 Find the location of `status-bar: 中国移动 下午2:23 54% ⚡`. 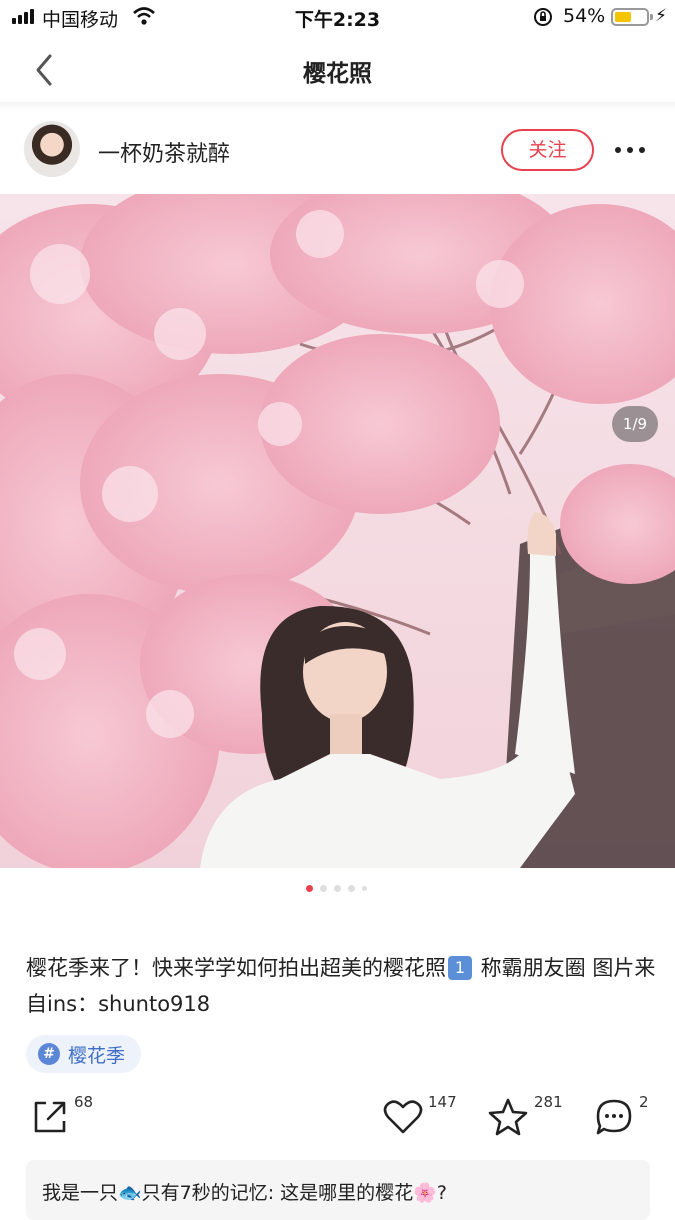

status-bar: 中国移动 下午2:23 54% ⚡ is located at coordinates (337, 17).